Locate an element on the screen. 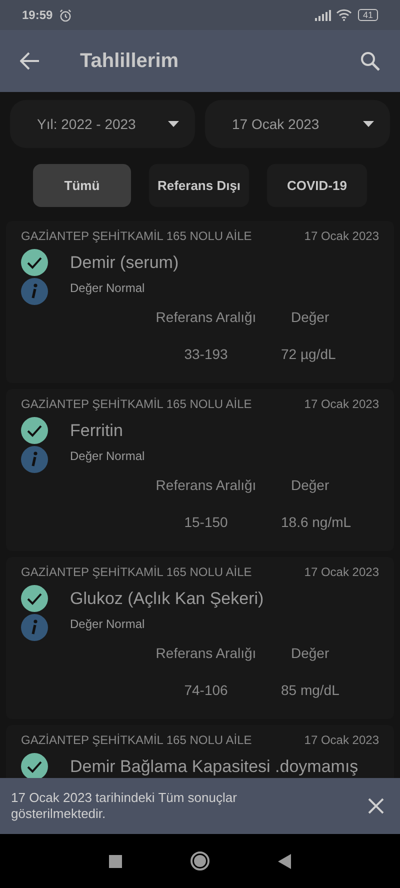 This screenshot has width=400, height=888. test-name: Ferritin is located at coordinates (96, 431).